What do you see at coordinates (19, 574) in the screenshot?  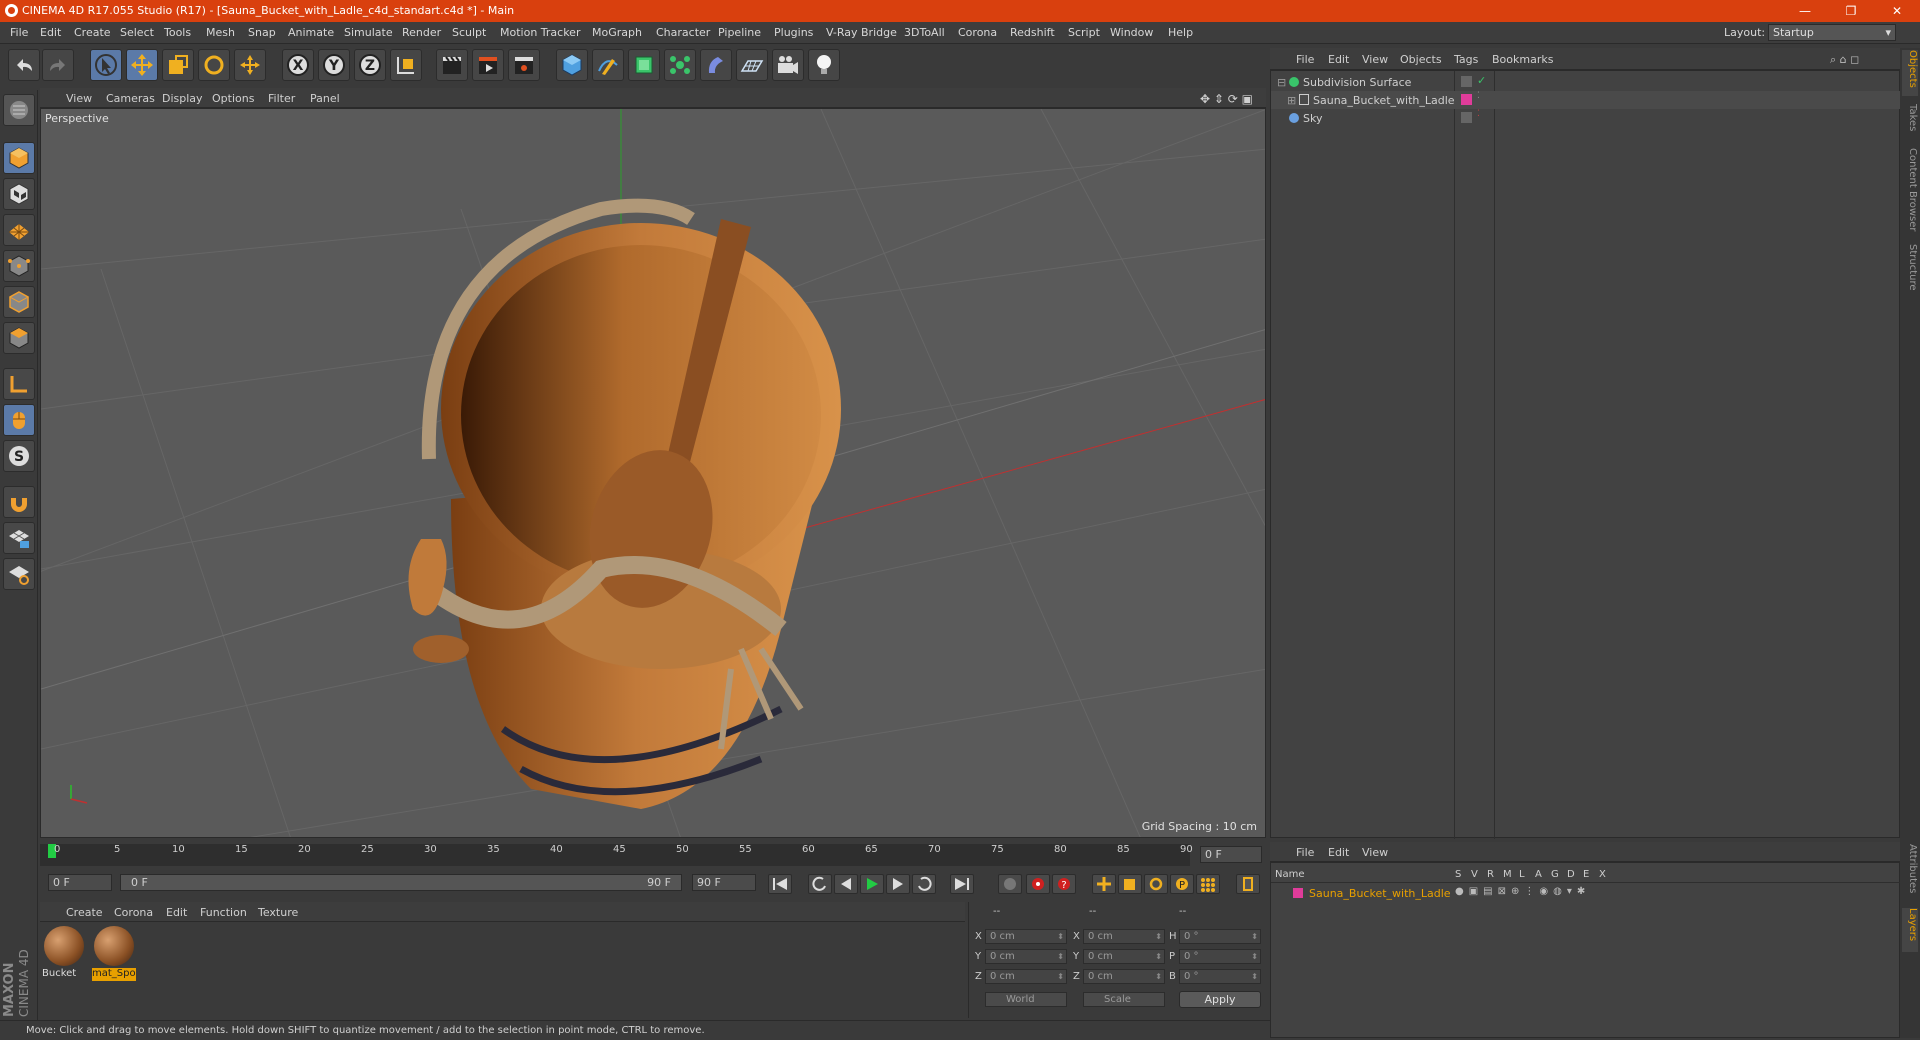 I see `planar-workplane-button` at bounding box center [19, 574].